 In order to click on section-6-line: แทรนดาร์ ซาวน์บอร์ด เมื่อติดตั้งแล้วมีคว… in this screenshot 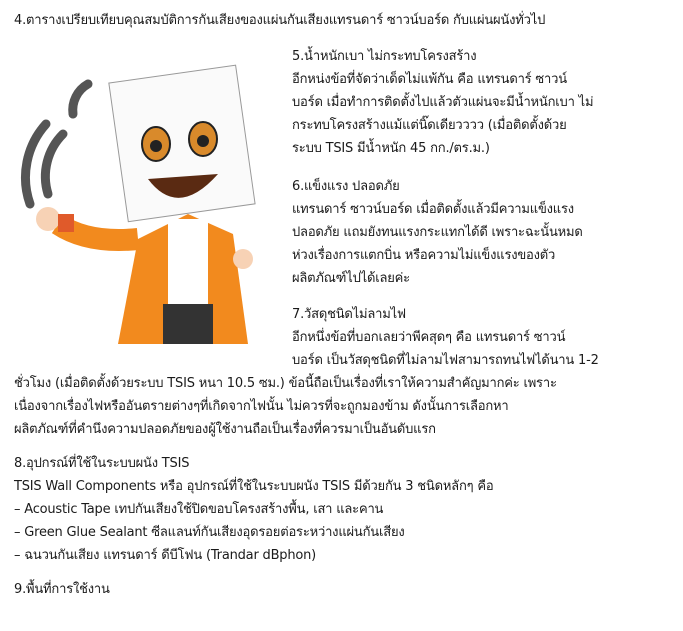, I will do `click(433, 209)`.